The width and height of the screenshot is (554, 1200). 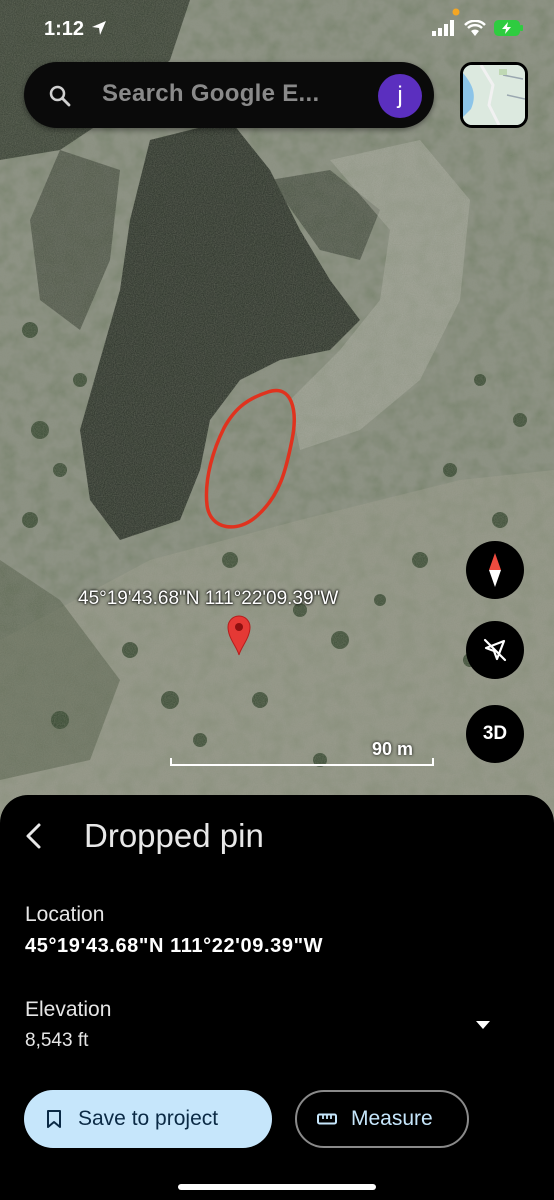 I want to click on back-arrow-icon, so click(x=34, y=836).